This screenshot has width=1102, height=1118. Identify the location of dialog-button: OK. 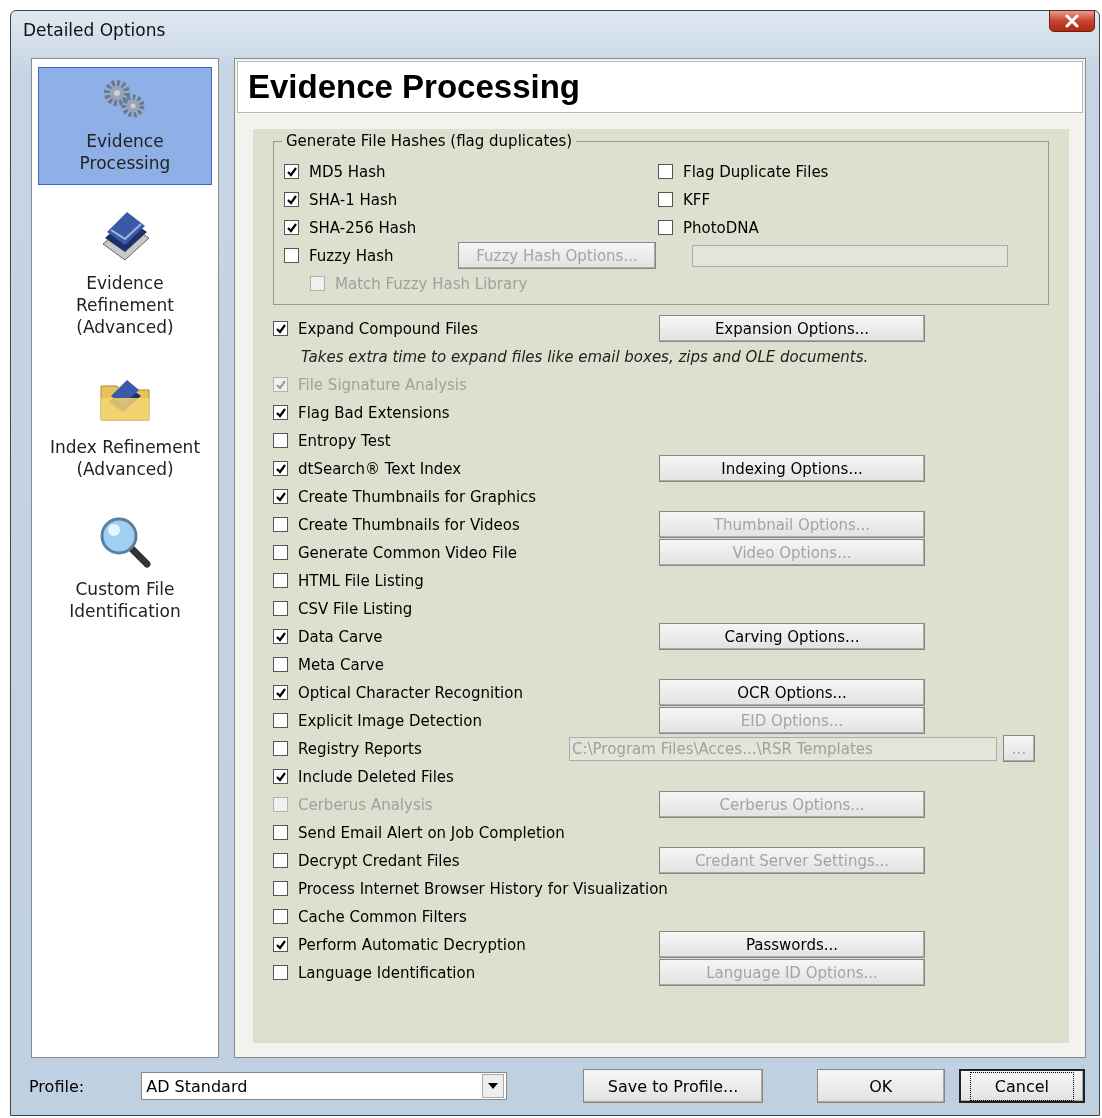
(880, 1086).